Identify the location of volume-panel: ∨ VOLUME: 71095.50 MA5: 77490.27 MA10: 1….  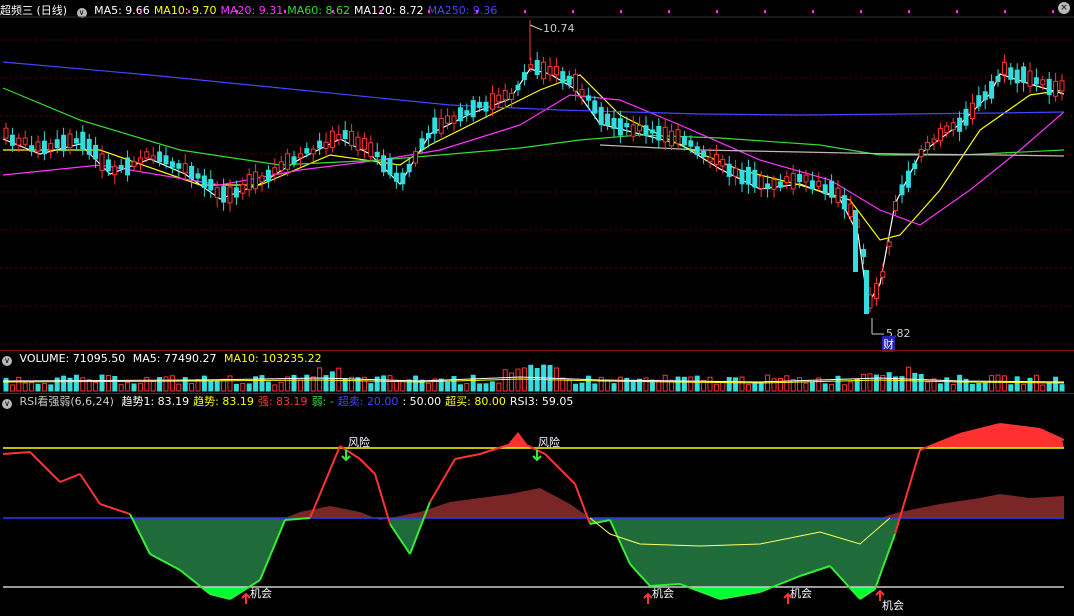
(537, 372).